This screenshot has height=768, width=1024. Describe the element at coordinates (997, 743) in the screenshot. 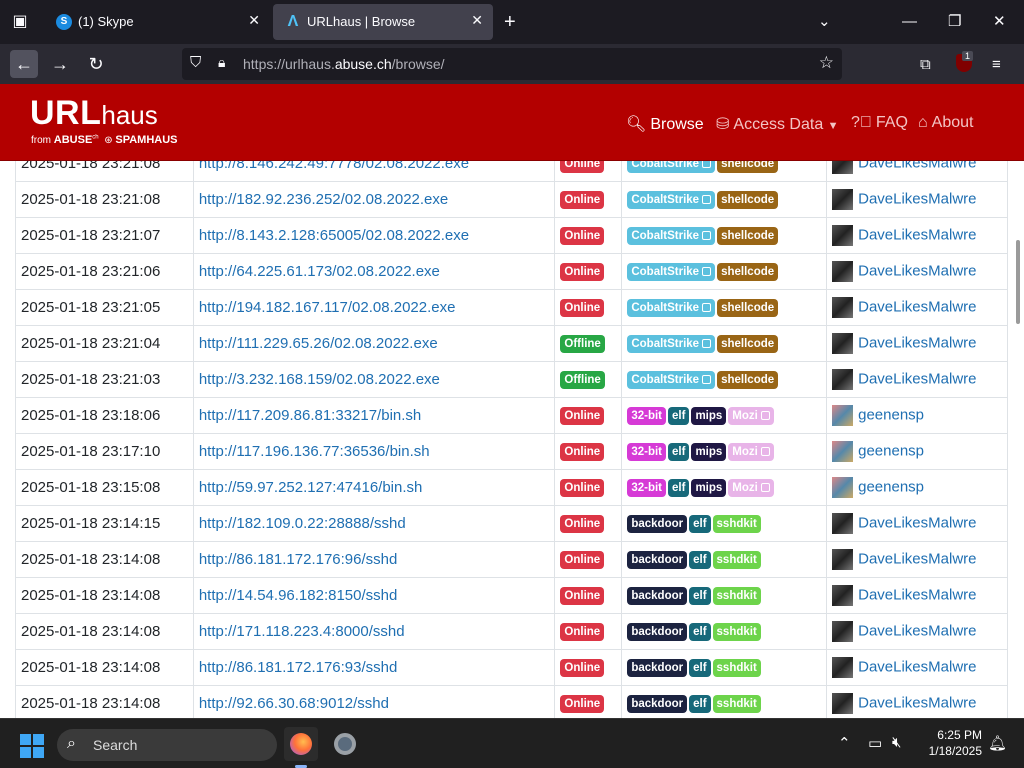

I see `notification-bell-icon: 🔔︎` at that location.